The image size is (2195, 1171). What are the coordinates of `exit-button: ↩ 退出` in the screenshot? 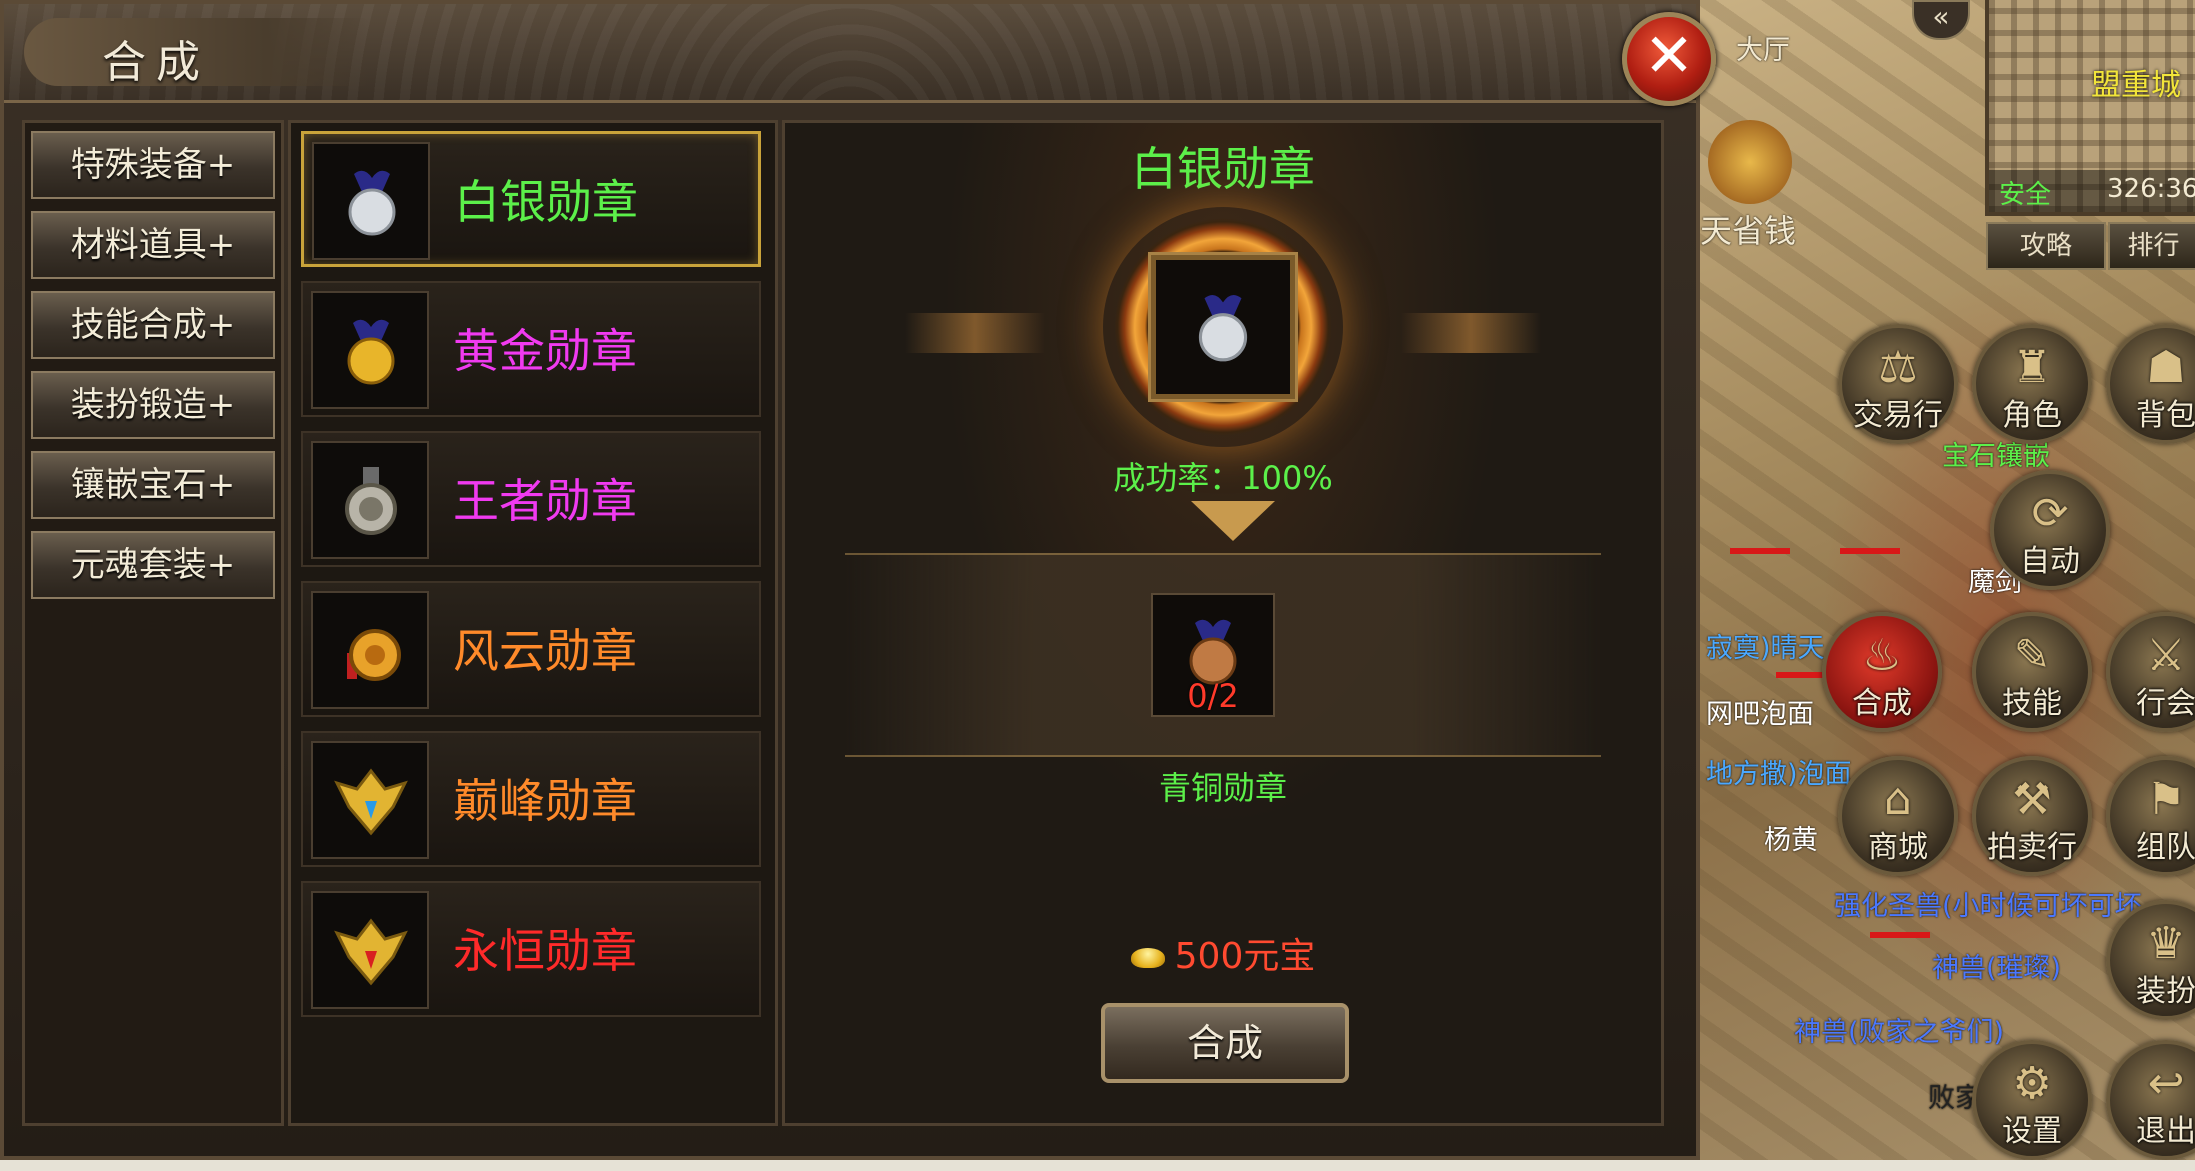 It's located at (2150, 1100).